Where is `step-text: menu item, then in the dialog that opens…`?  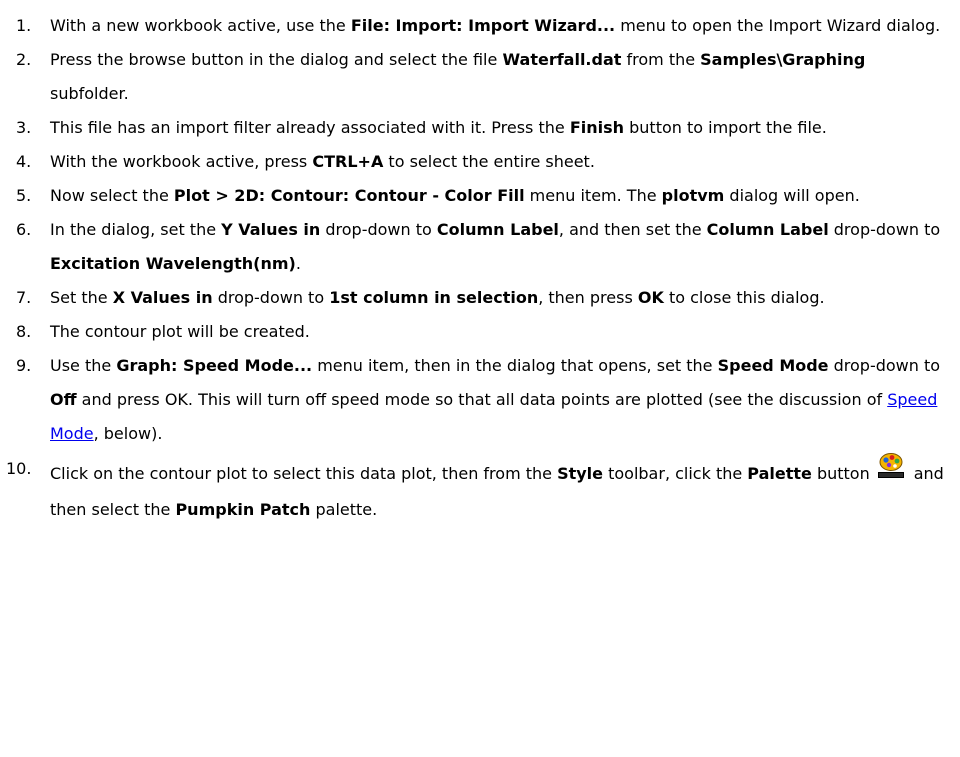
step-text: menu item, then in the dialog that opens… is located at coordinates (515, 365).